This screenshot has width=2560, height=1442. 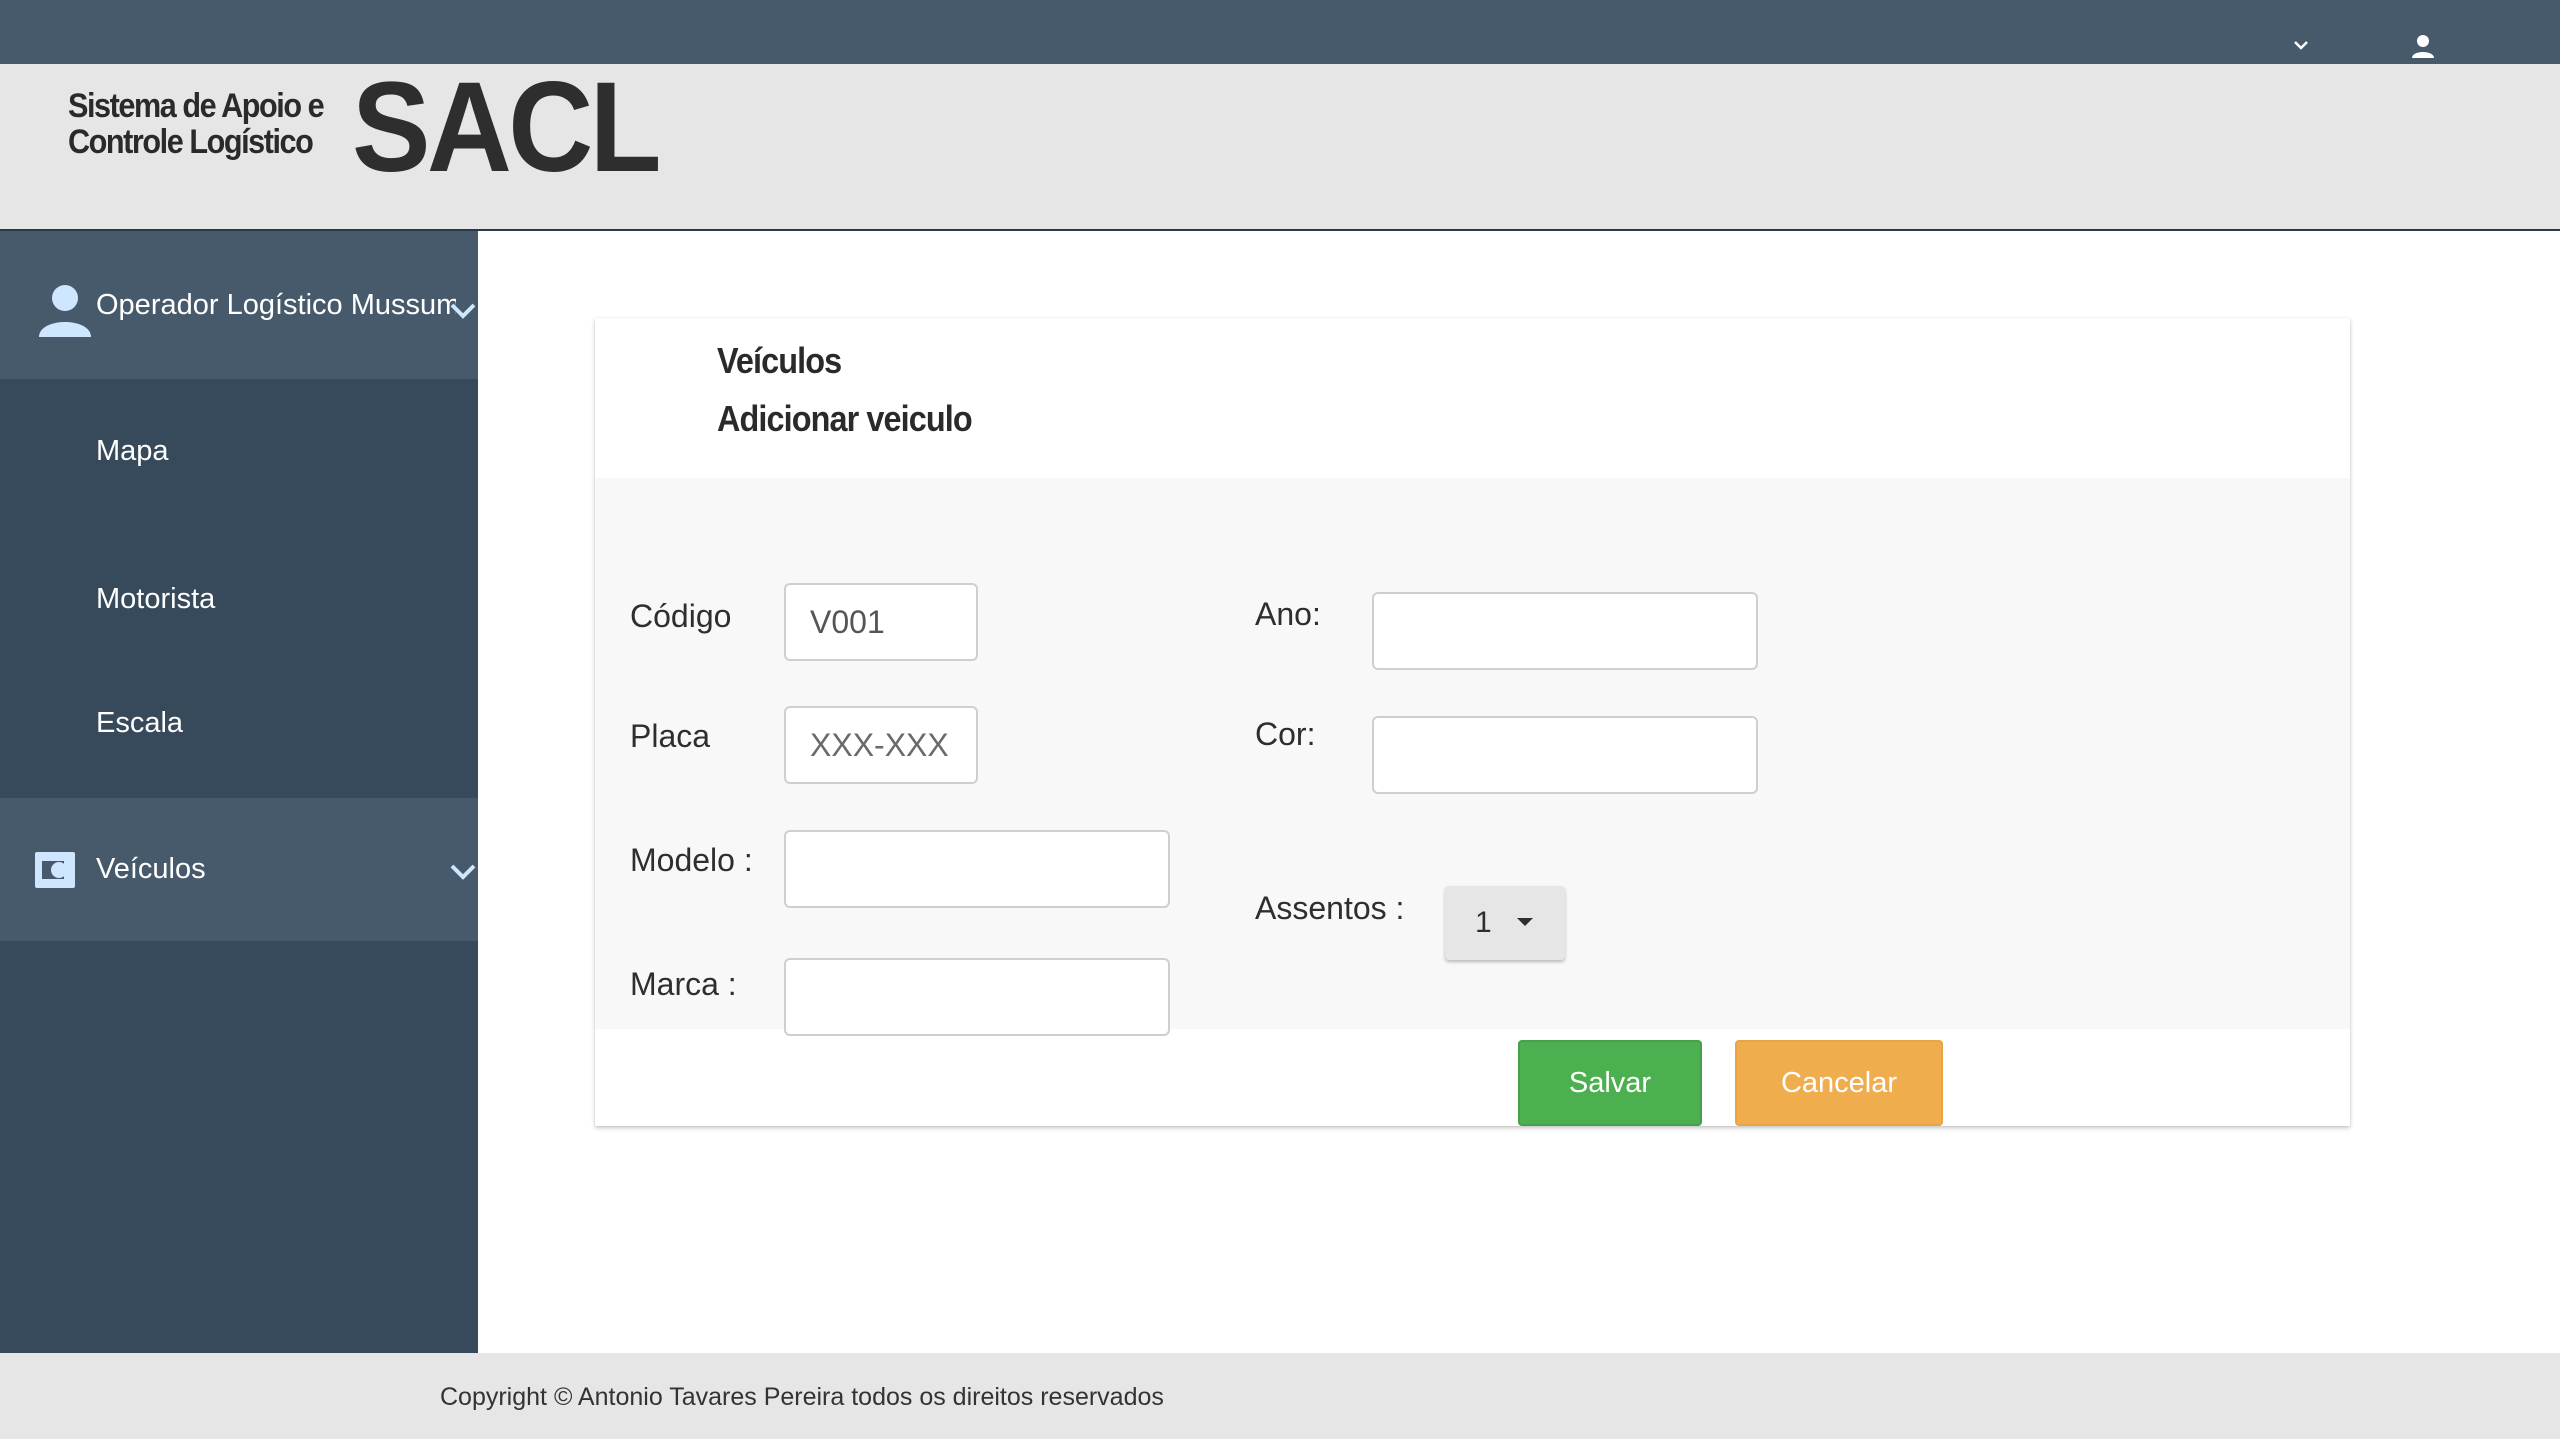 I want to click on top-bar, so click(x=1280, y=32).